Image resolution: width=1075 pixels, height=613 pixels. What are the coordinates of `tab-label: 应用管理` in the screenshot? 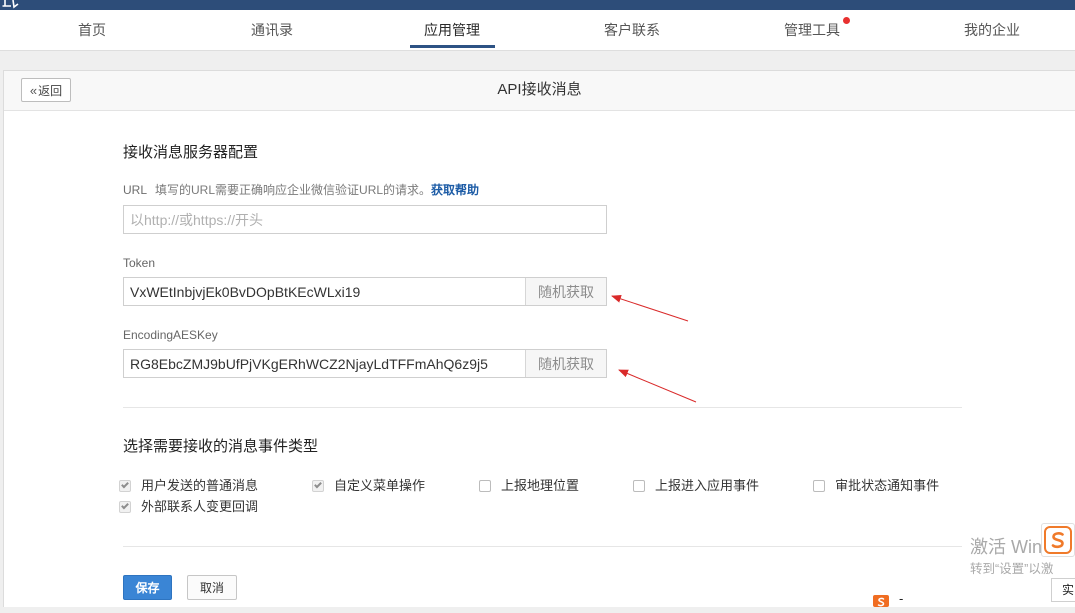 It's located at (452, 29).